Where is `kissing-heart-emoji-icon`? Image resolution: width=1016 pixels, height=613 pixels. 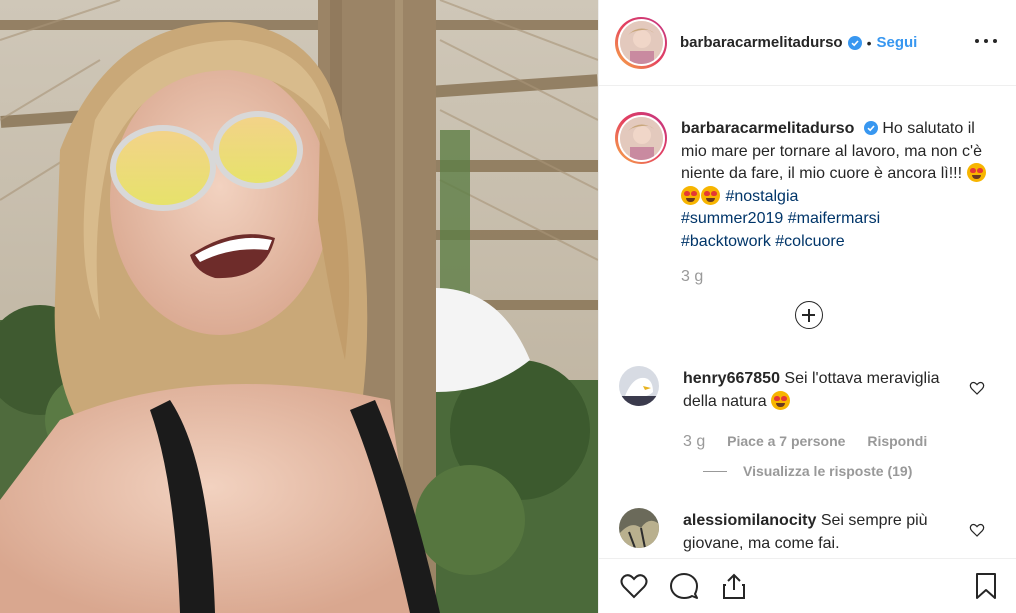
kissing-heart-emoji-icon is located at coordinates (781, 400).